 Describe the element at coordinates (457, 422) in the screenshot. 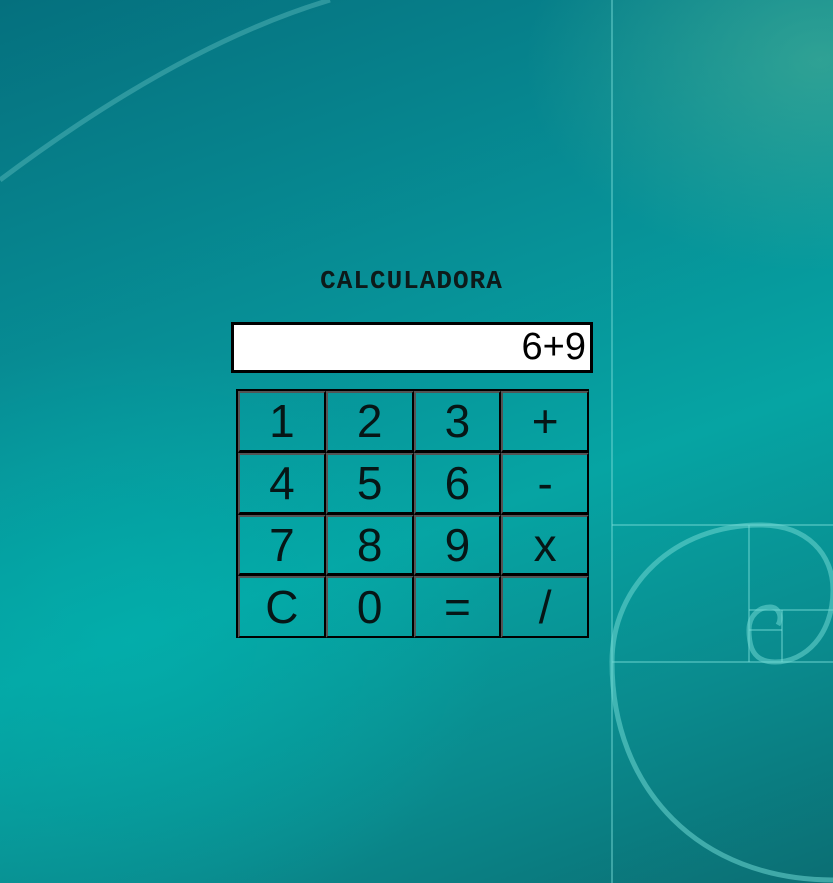

I see `key-3-button: 3` at that location.